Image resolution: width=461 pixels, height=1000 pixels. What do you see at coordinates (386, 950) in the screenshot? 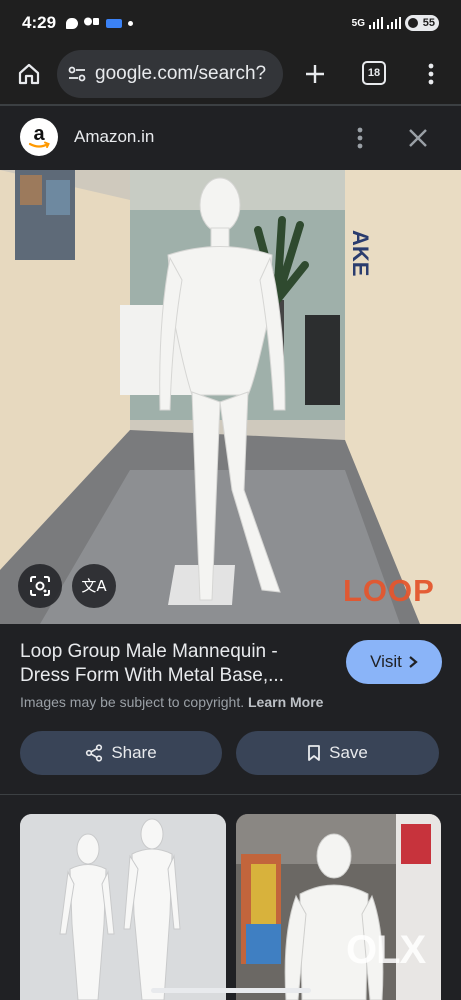
I see `olx-watermark: OLX` at bounding box center [386, 950].